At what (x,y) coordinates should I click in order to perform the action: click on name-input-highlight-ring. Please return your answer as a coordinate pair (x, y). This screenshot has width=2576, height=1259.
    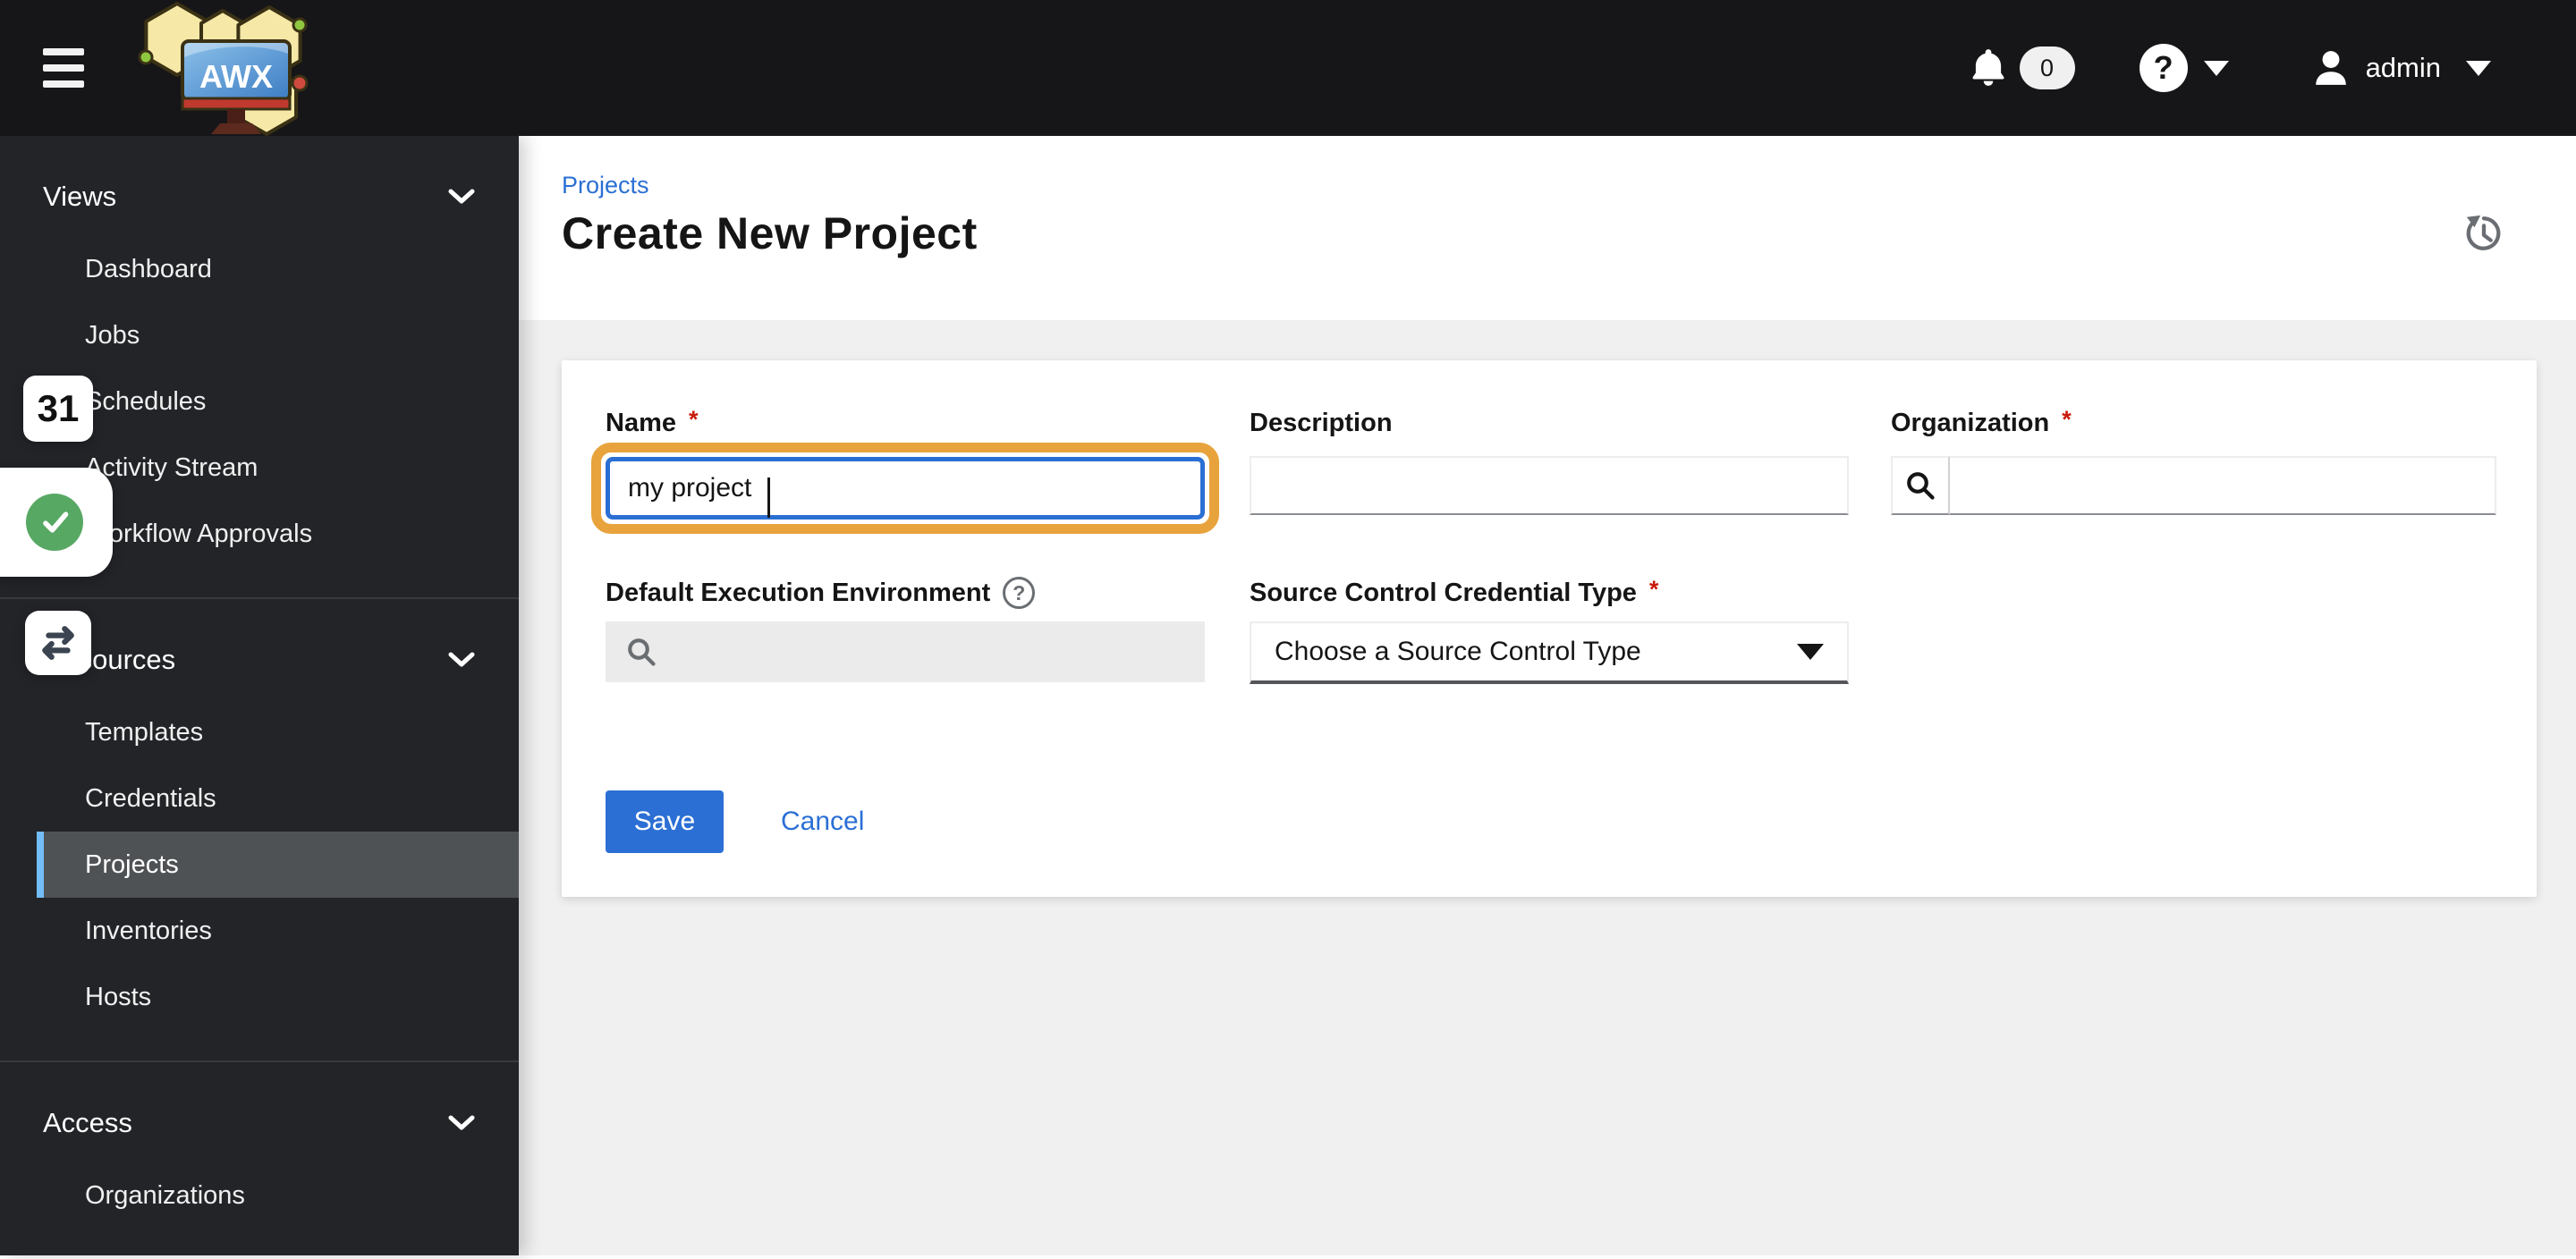
    Looking at the image, I should click on (905, 488).